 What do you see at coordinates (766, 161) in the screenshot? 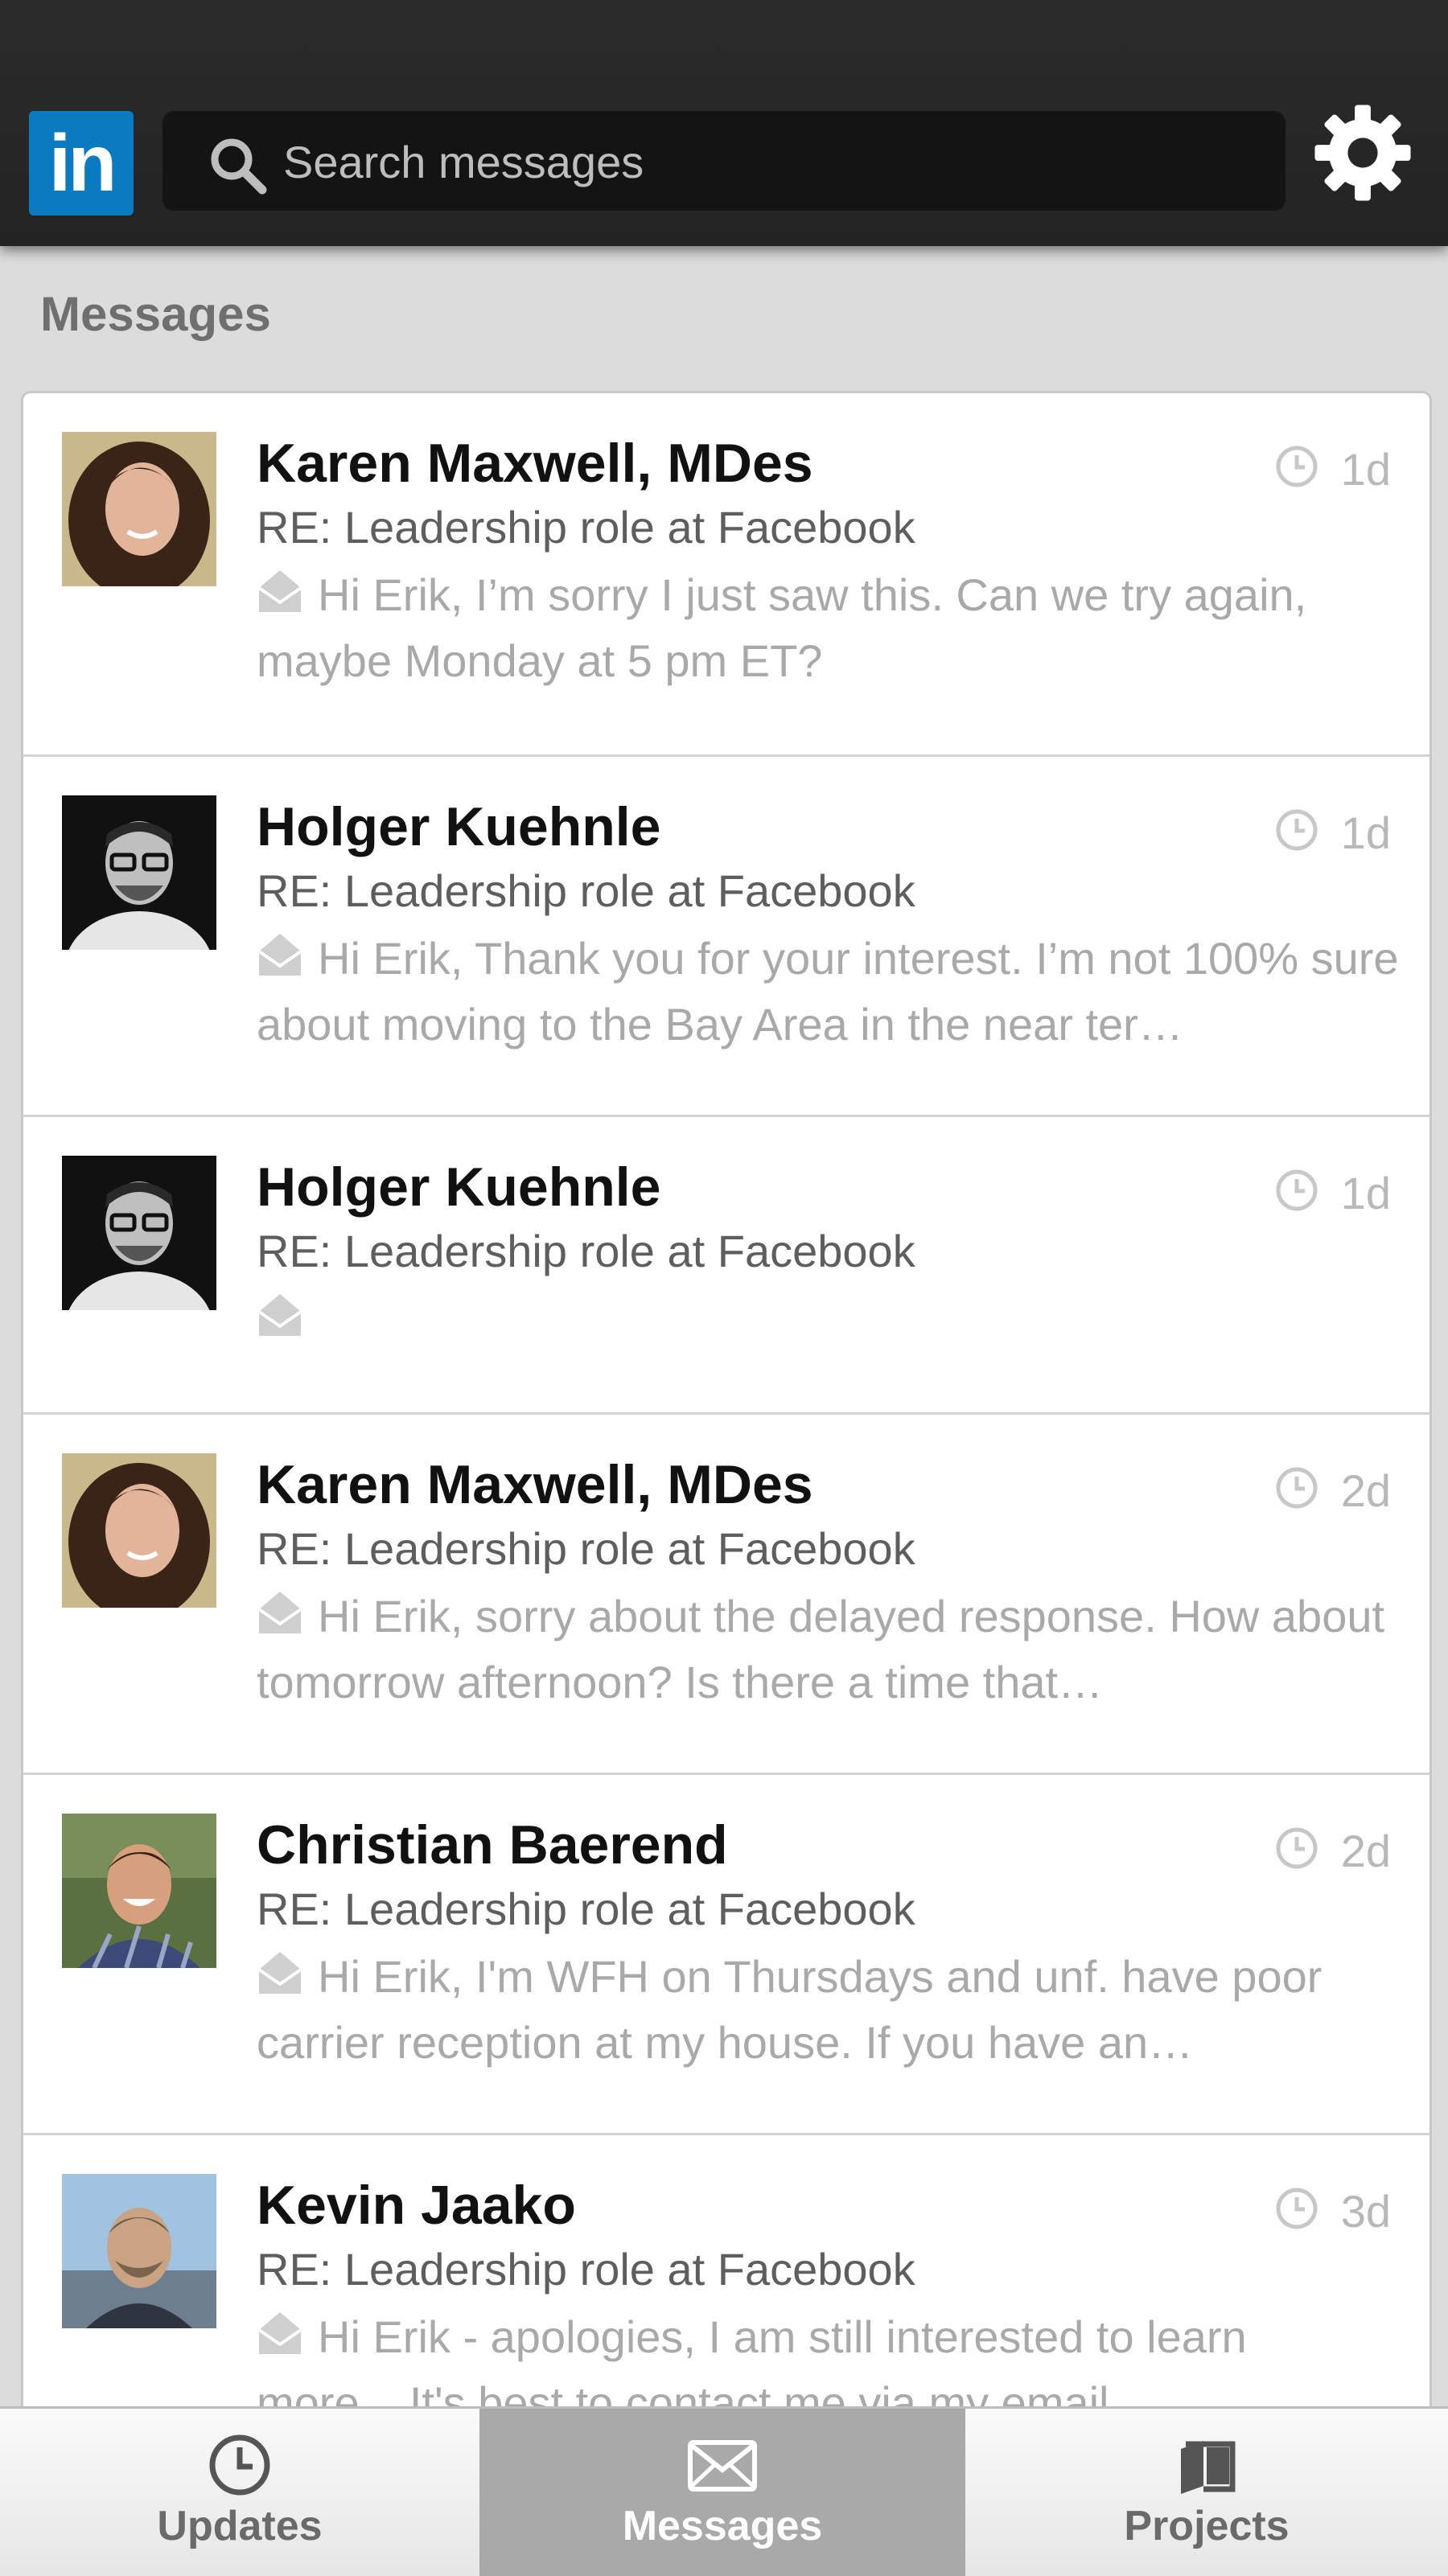
I see `search-input` at bounding box center [766, 161].